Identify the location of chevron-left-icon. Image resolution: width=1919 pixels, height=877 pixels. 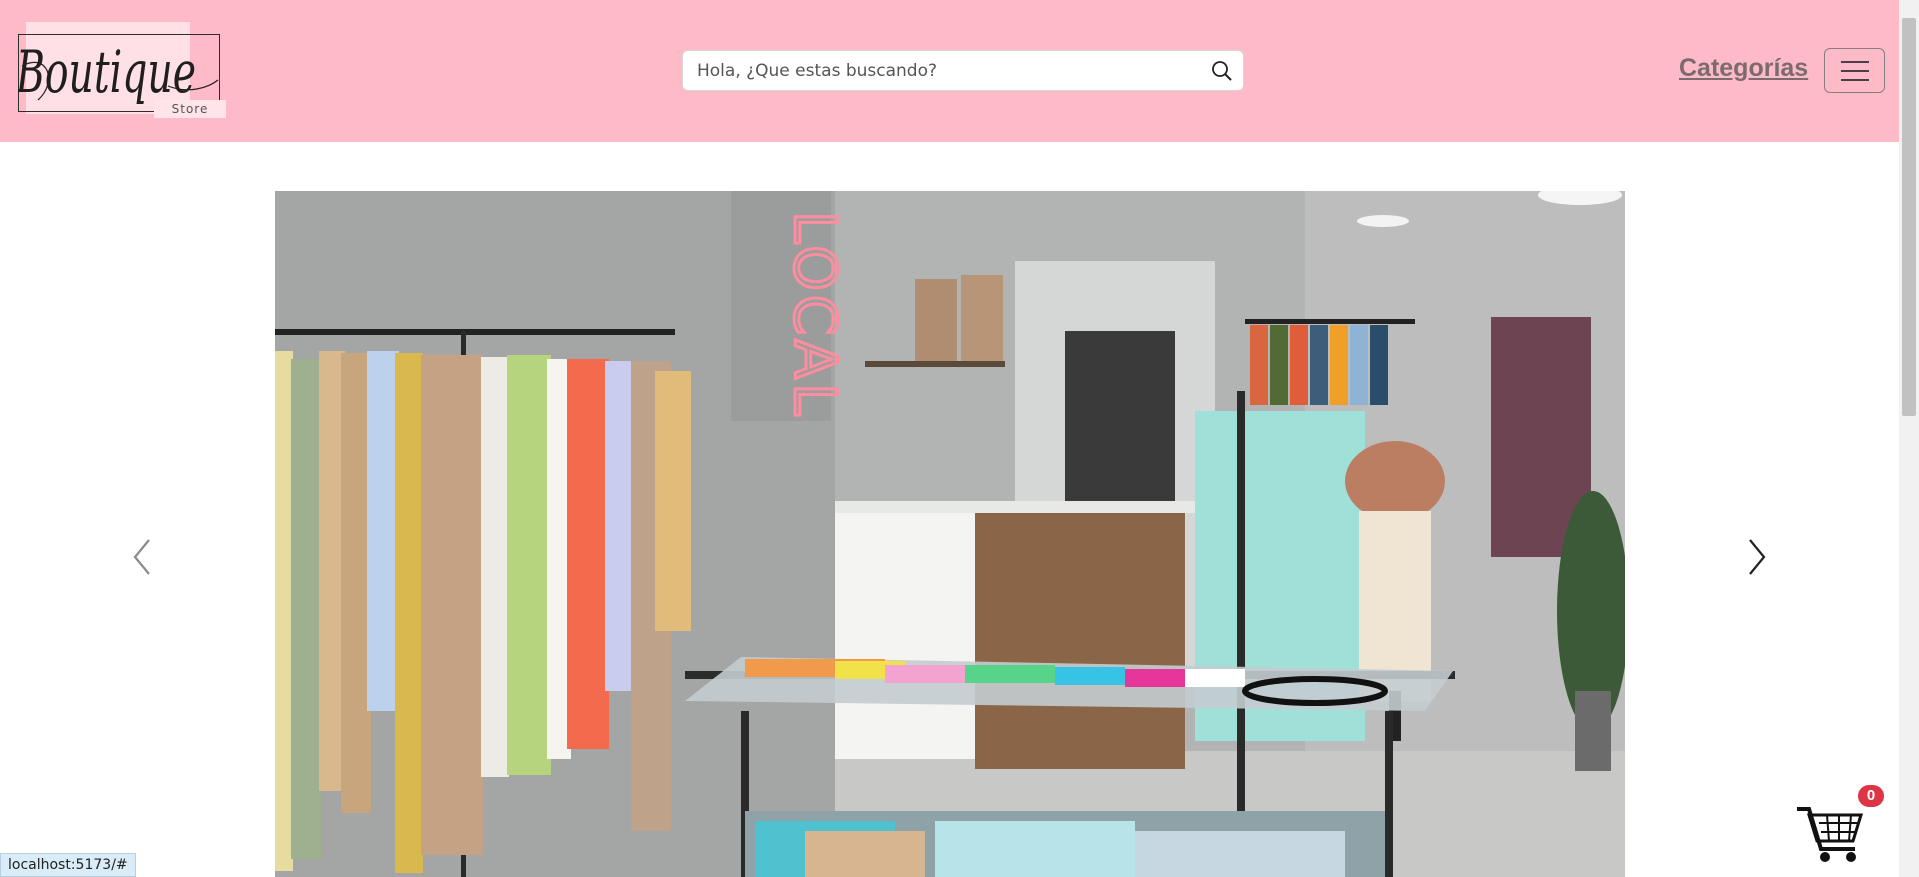
(141, 557).